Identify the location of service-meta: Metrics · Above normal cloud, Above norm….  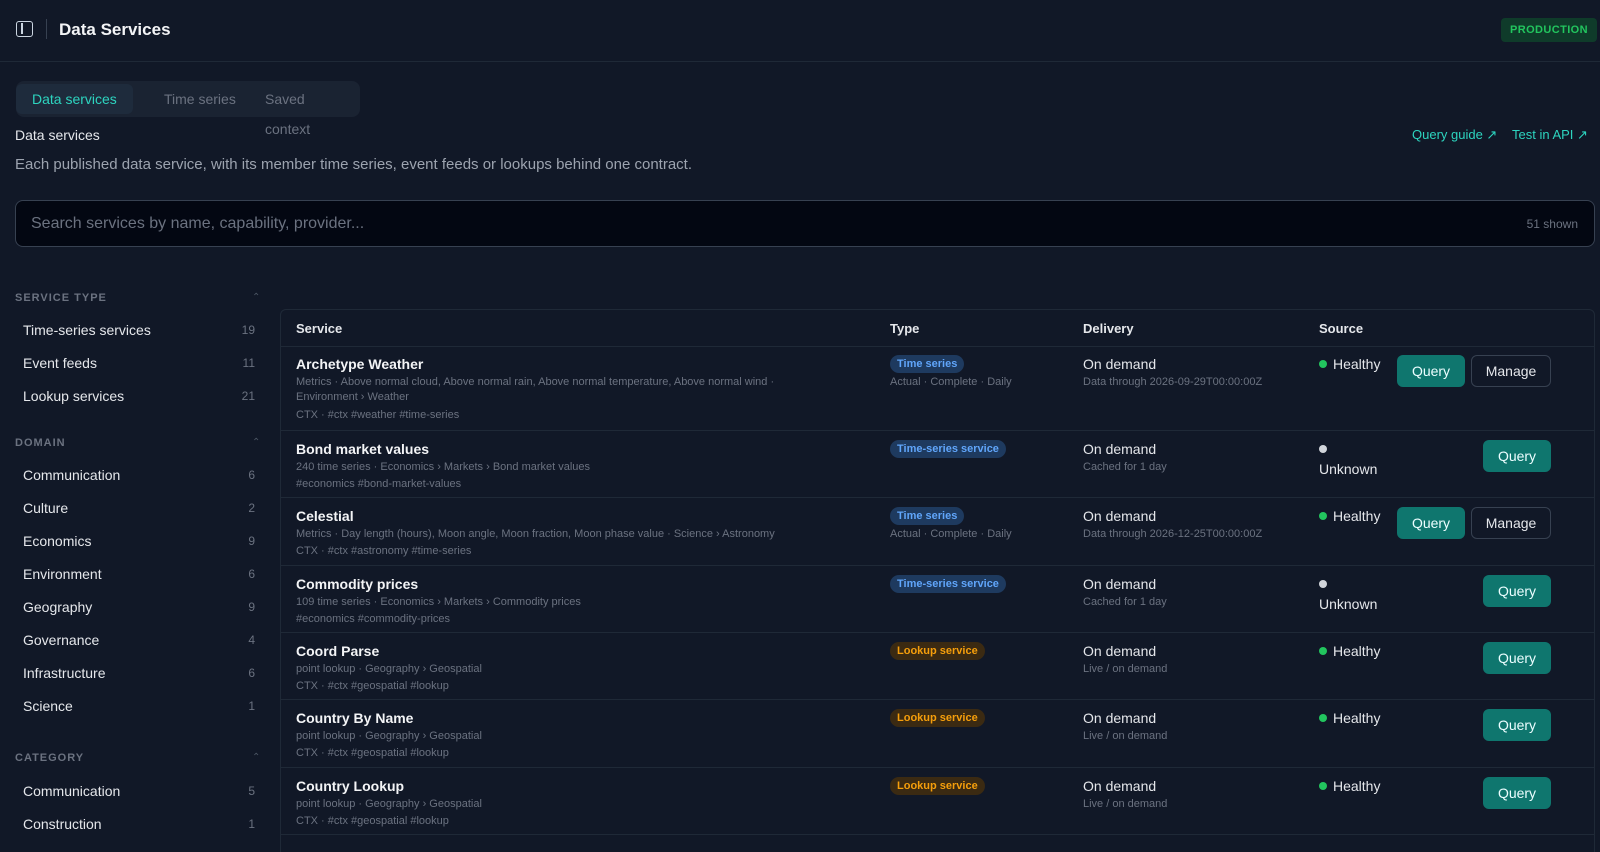
(535, 382).